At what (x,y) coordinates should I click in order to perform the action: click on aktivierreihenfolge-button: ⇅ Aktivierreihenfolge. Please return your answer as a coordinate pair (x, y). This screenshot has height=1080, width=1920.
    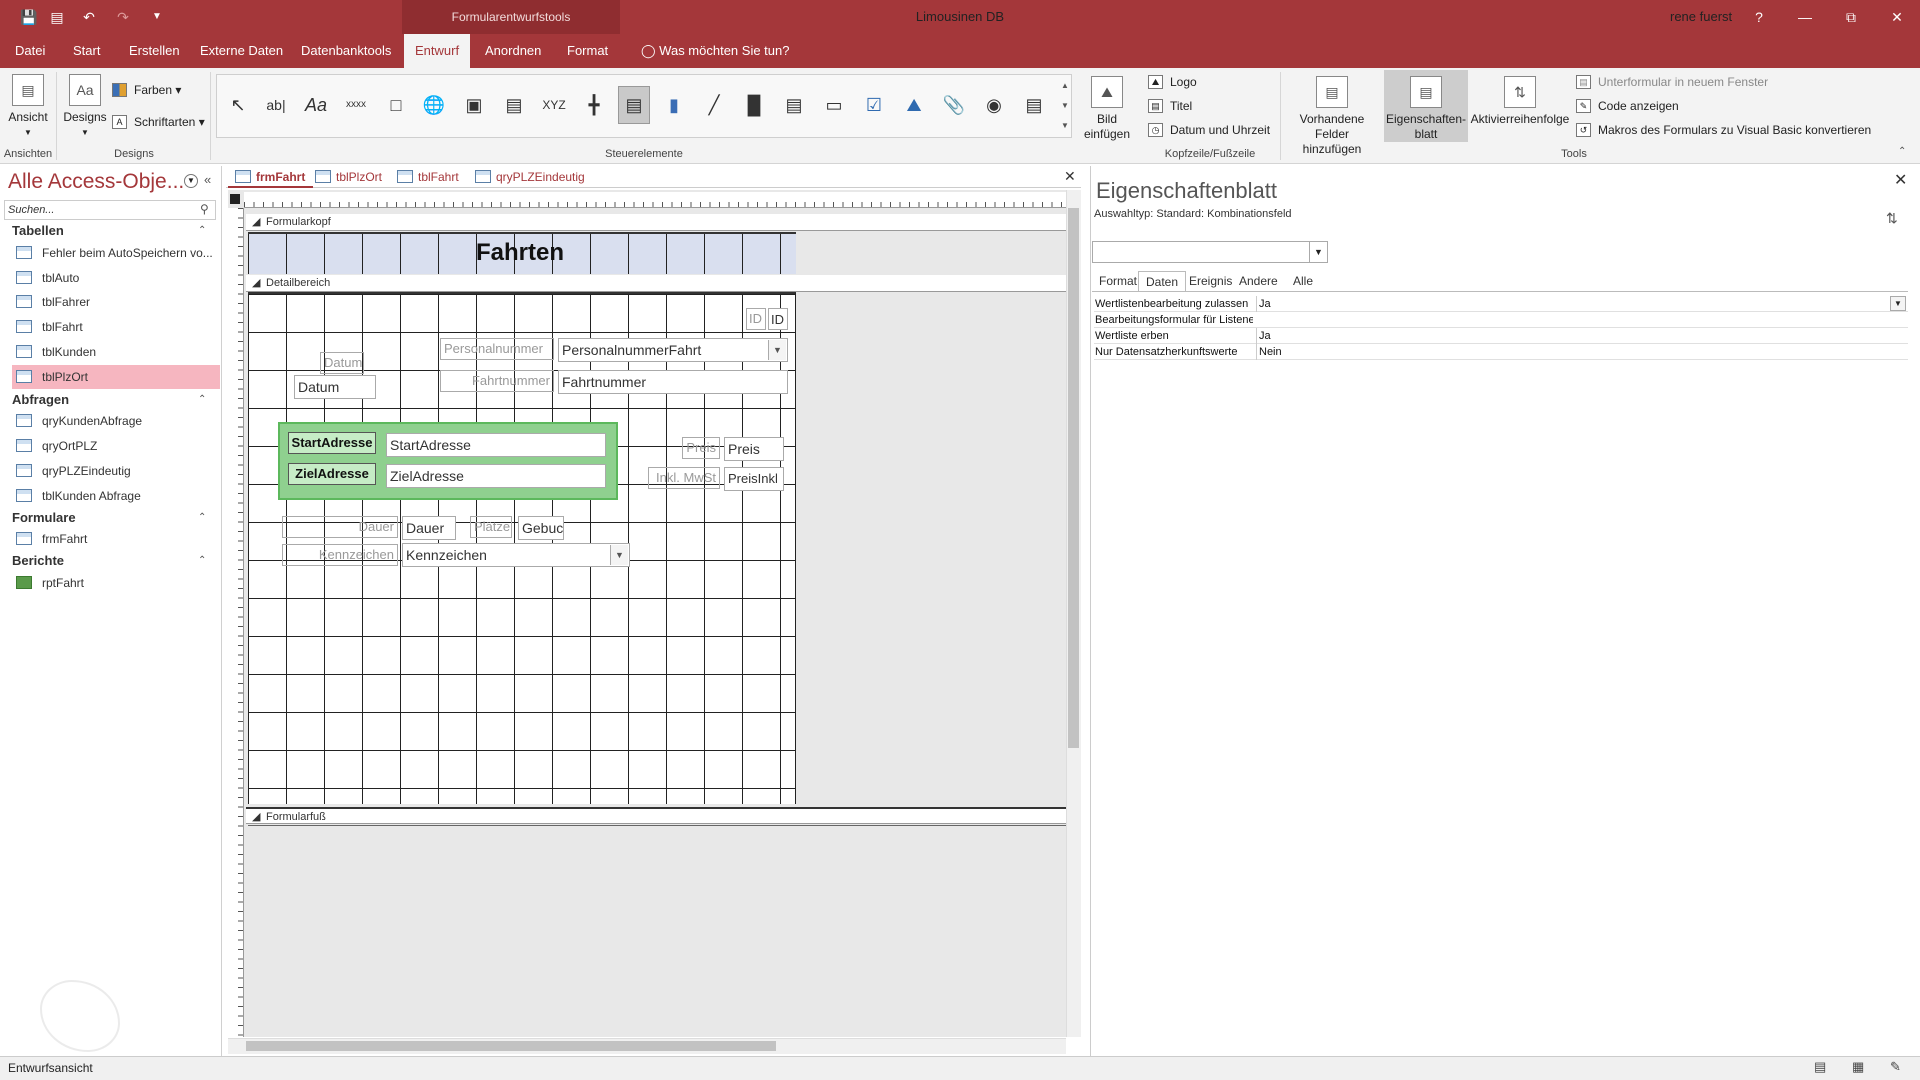
    Looking at the image, I should click on (1520, 101).